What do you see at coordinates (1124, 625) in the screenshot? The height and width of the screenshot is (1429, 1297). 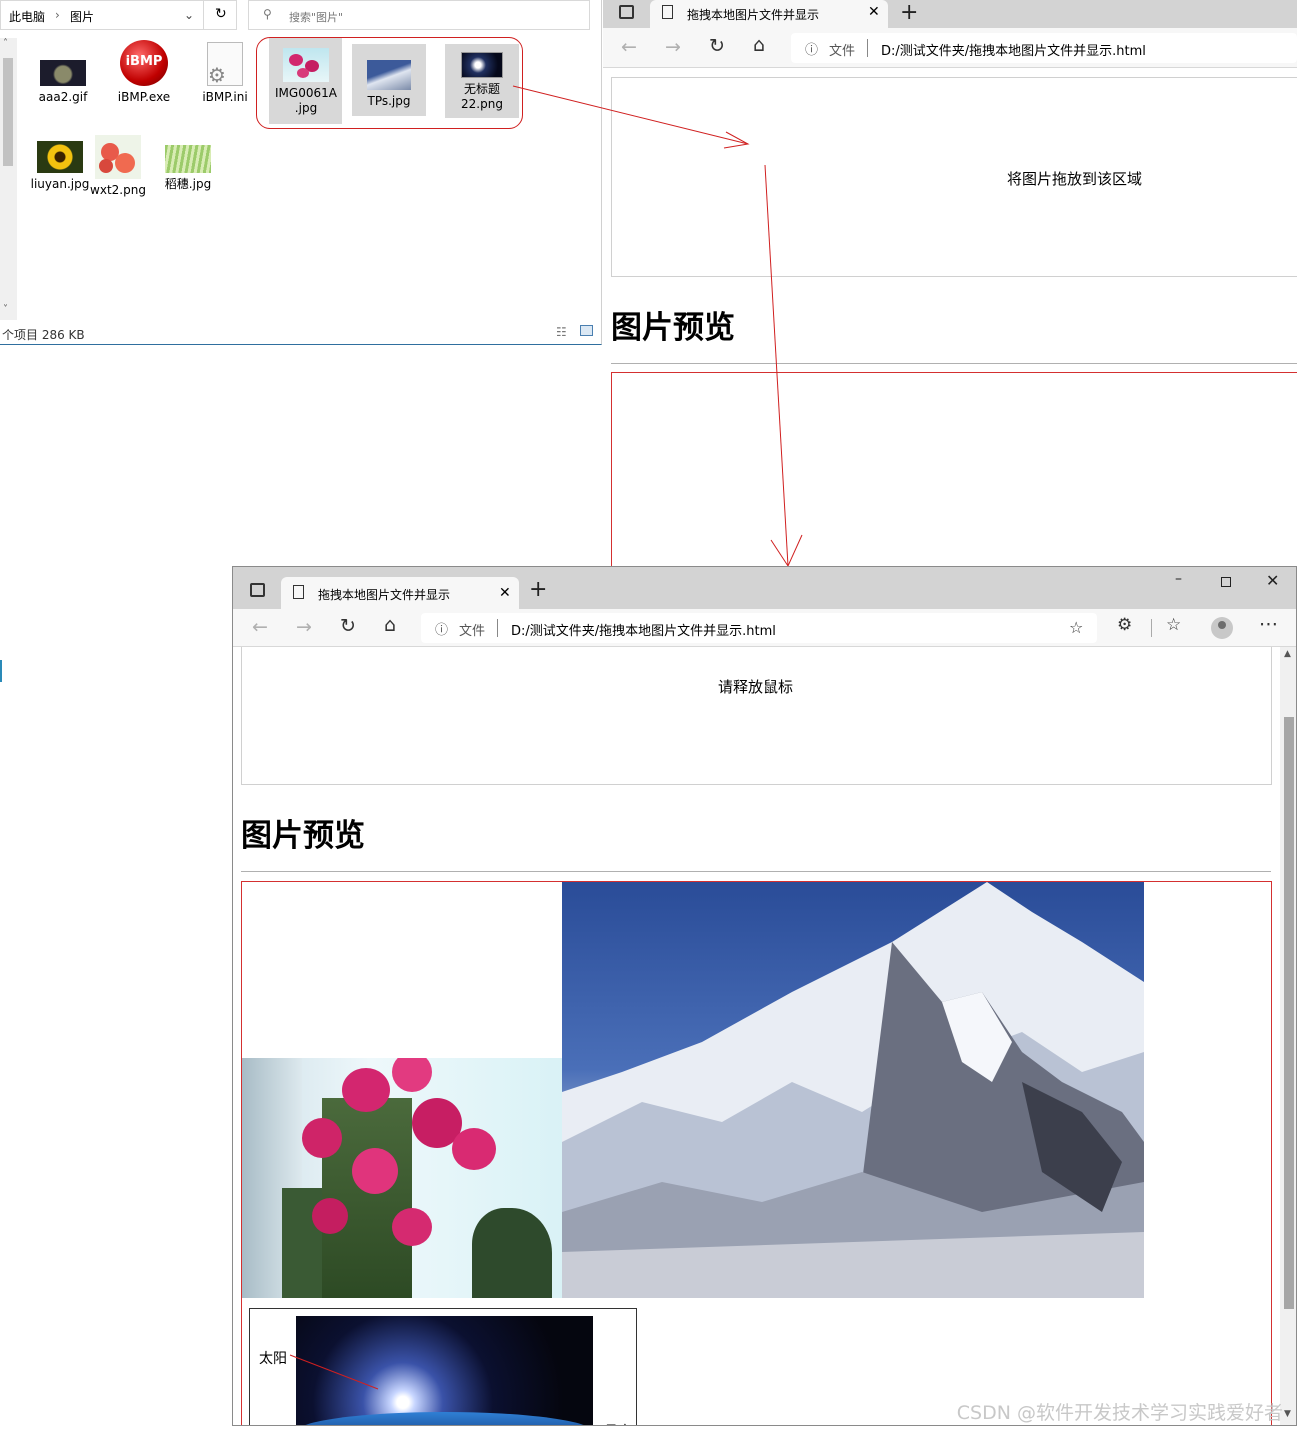 I see `extensions-icon: ⚙` at bounding box center [1124, 625].